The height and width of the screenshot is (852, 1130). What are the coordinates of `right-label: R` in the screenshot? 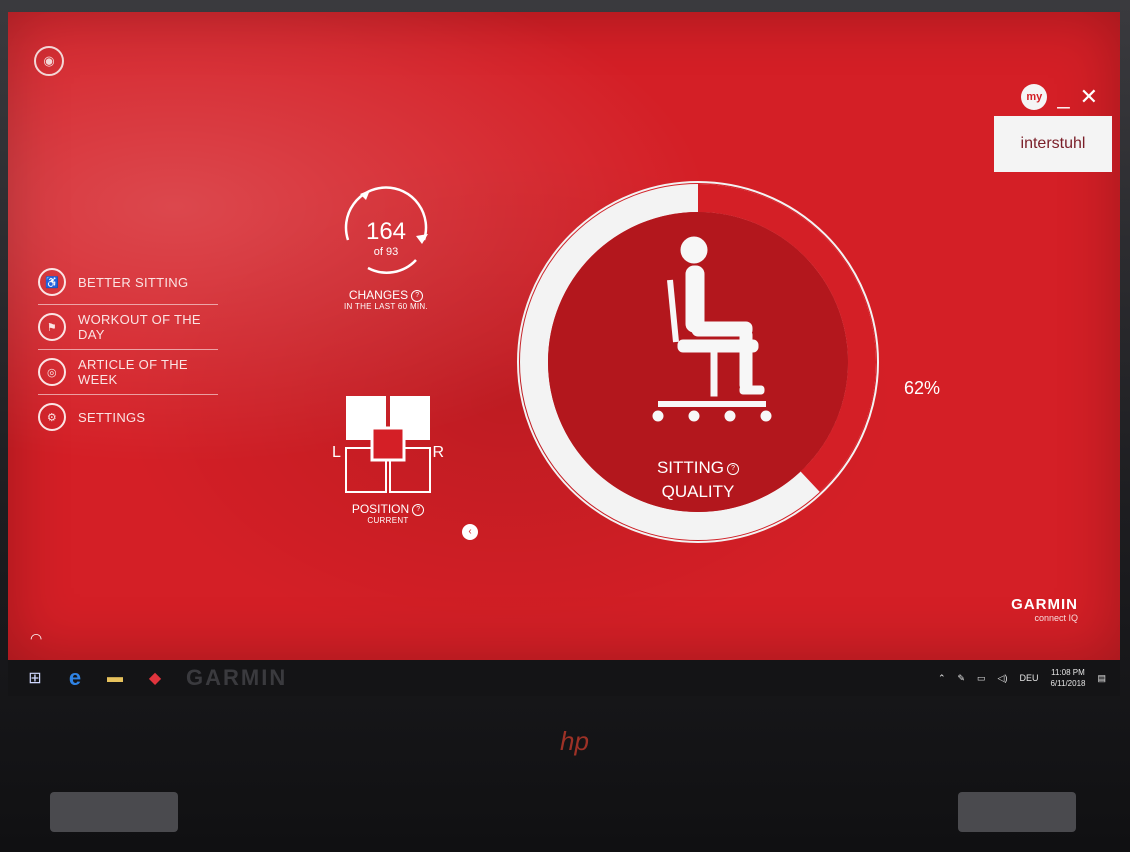 It's located at (438, 452).